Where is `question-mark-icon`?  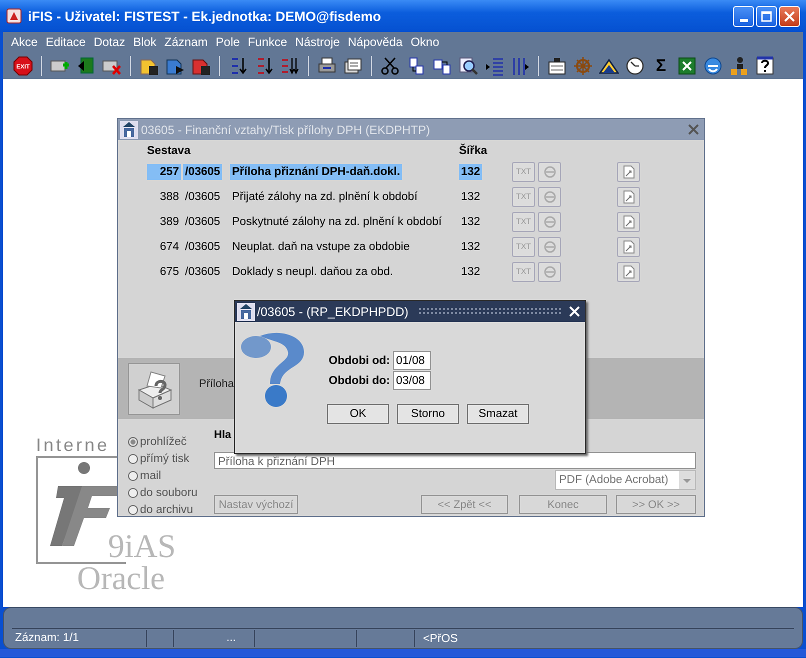 question-mark-icon is located at coordinates (273, 370).